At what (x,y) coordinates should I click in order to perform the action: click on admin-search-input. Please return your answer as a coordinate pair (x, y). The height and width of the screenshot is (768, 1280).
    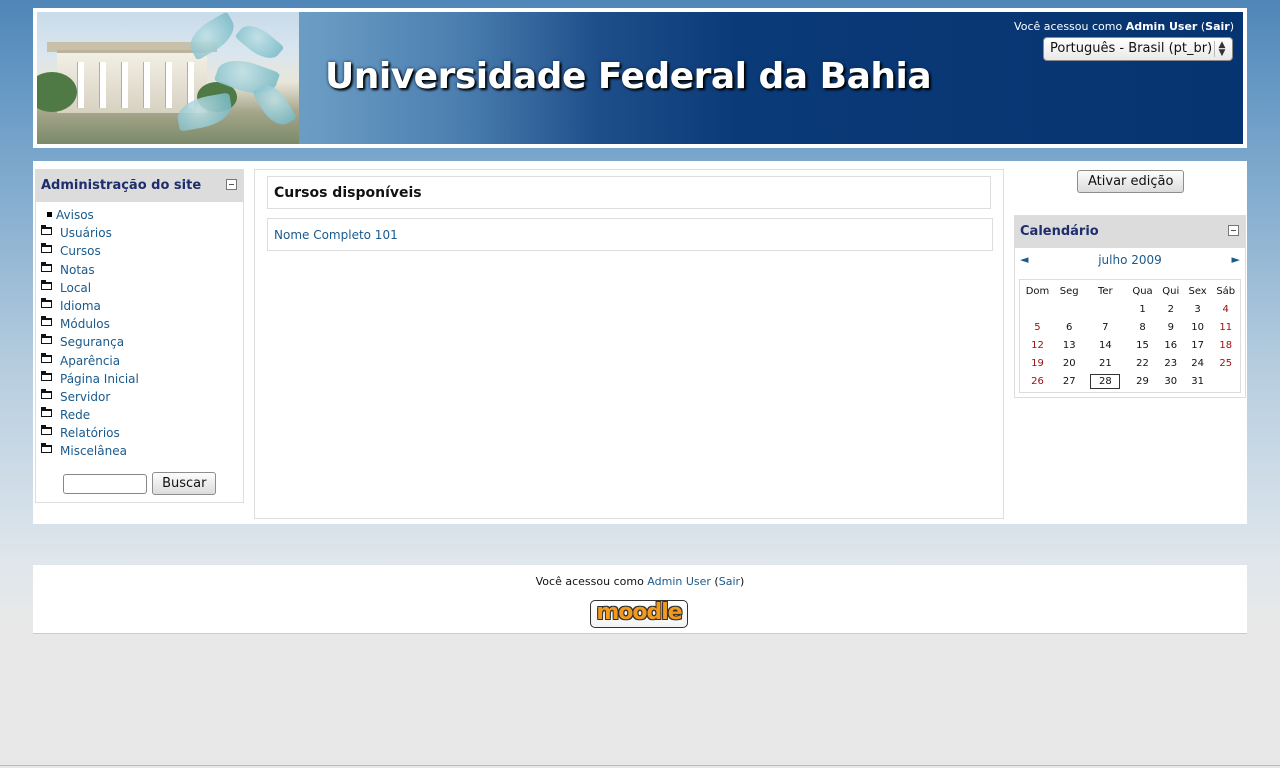
    Looking at the image, I should click on (105, 483).